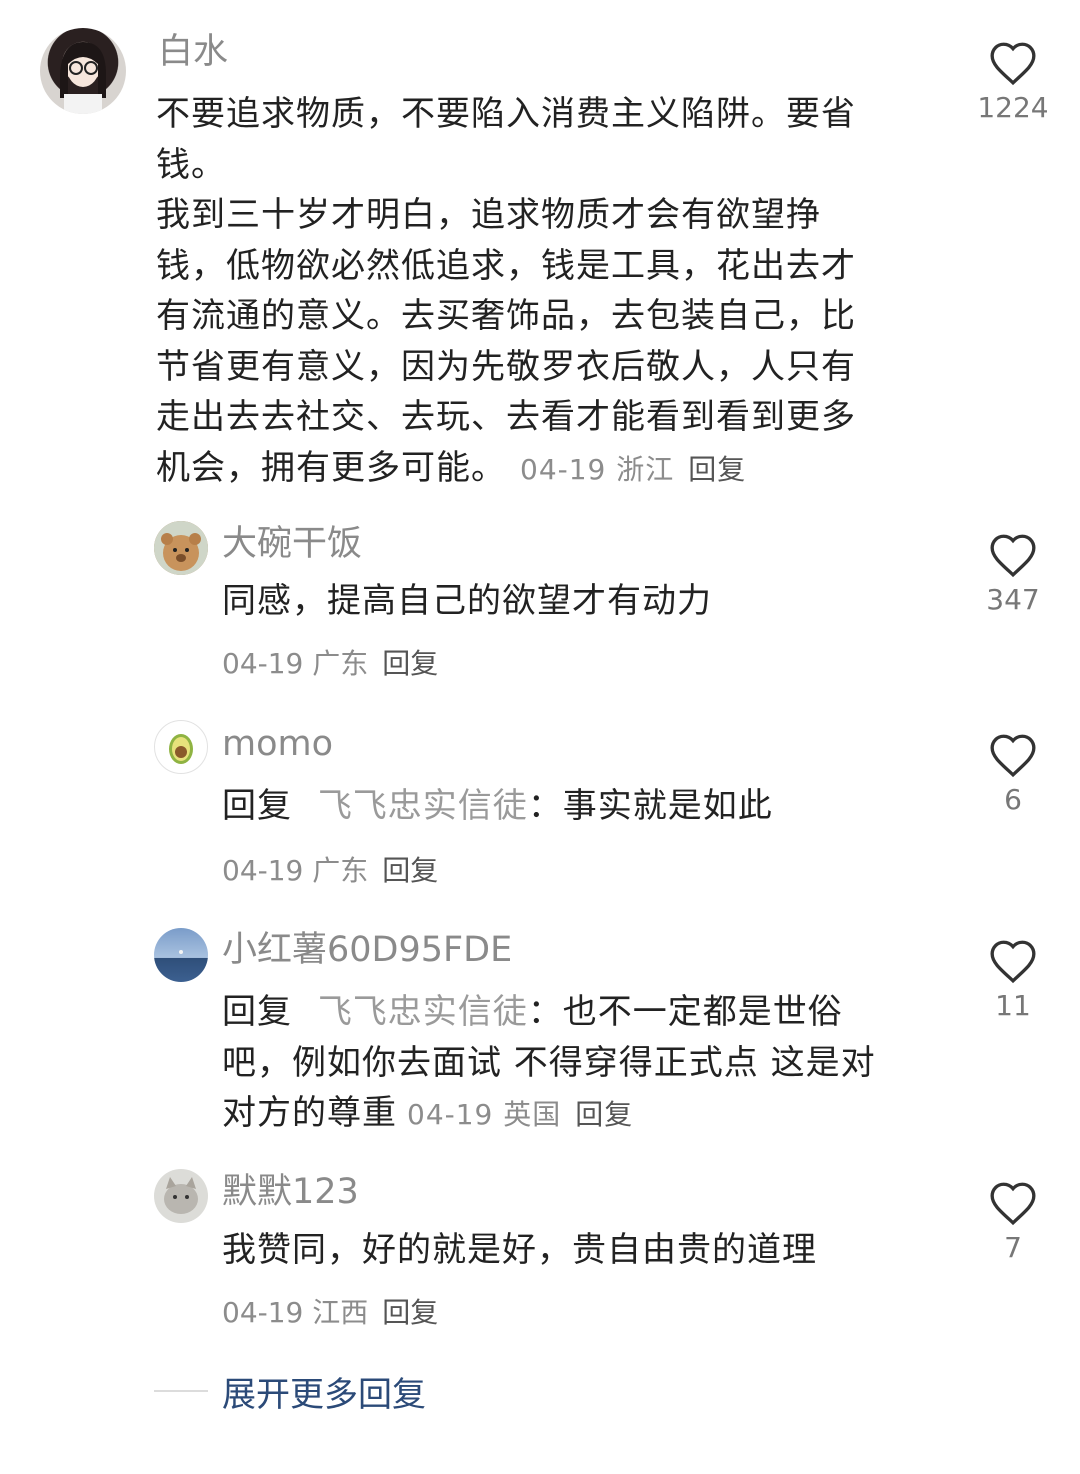 The width and height of the screenshot is (1080, 1474). I want to click on comment-line: 走出去去社交、去玩、去看才能看到看到更多, so click(506, 417).